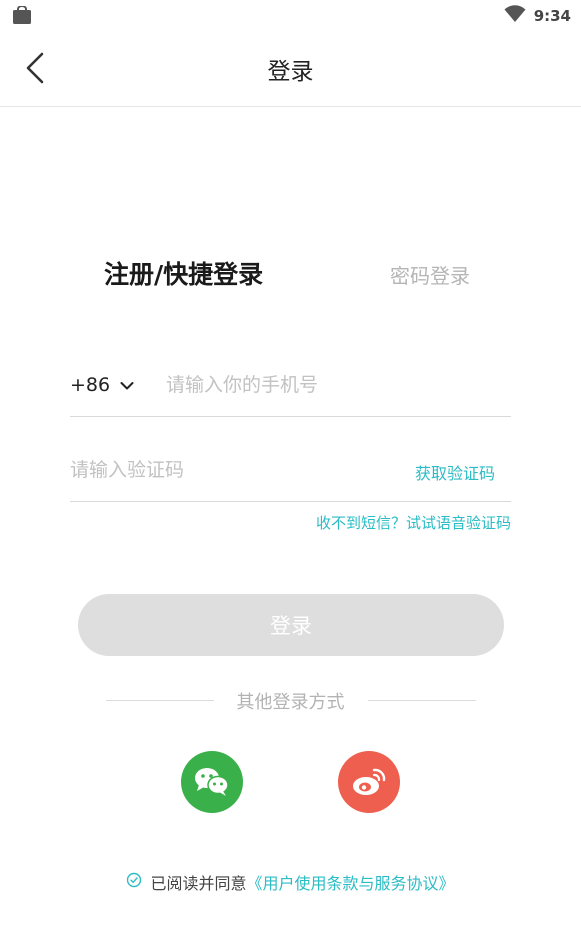 This screenshot has width=581, height=930. Describe the element at coordinates (455, 472) in the screenshot. I see `get-code-button: 获取验证码` at that location.